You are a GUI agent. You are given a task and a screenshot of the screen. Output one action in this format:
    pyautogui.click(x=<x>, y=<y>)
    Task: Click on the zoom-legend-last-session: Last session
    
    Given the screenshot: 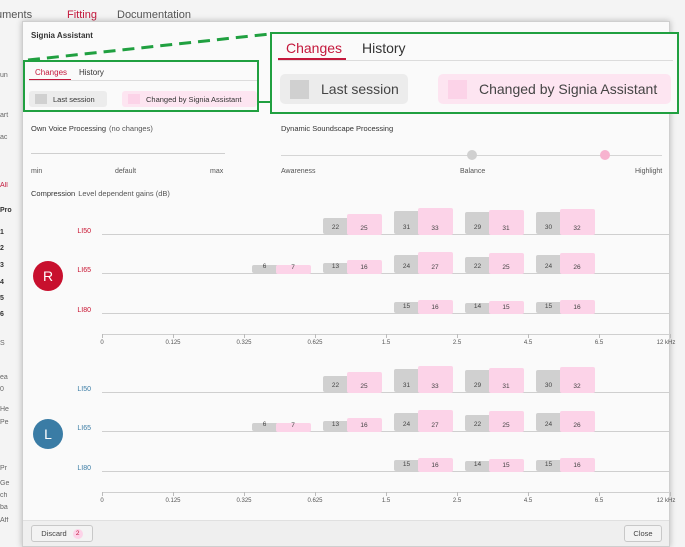 What is the action you would take?
    pyautogui.click(x=344, y=89)
    